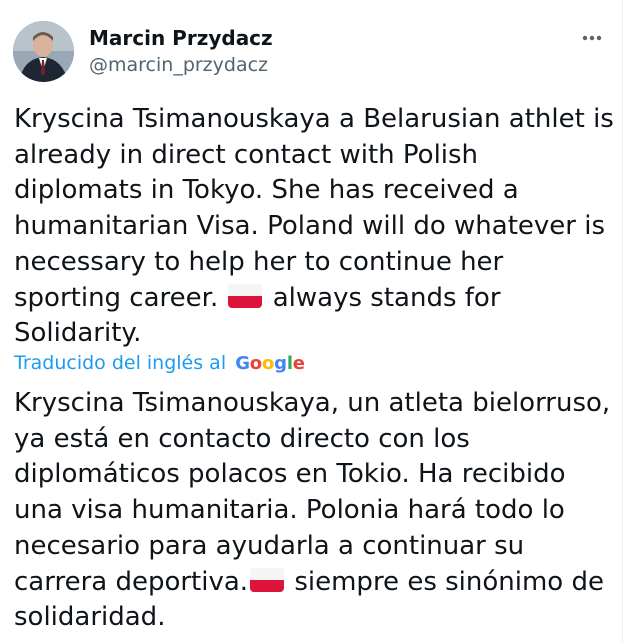 Image resolution: width=643 pixels, height=643 pixels. What do you see at coordinates (245, 295) in the screenshot?
I see `poland-flag-icon` at bounding box center [245, 295].